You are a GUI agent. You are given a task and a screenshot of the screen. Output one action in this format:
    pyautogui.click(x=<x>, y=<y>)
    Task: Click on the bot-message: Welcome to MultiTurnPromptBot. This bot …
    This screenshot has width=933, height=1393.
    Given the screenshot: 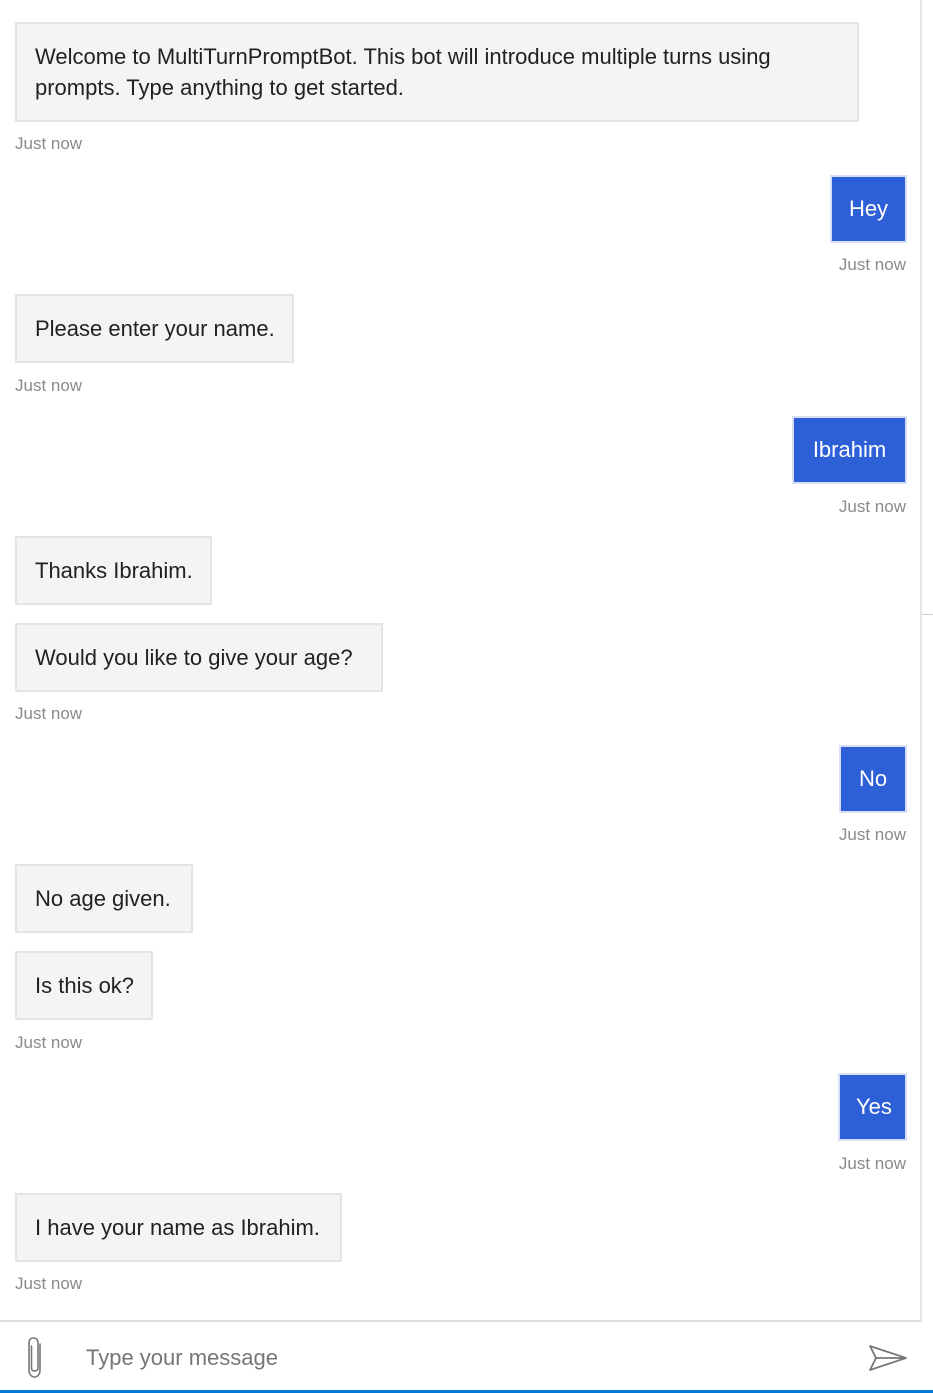 What is the action you would take?
    pyautogui.click(x=437, y=72)
    